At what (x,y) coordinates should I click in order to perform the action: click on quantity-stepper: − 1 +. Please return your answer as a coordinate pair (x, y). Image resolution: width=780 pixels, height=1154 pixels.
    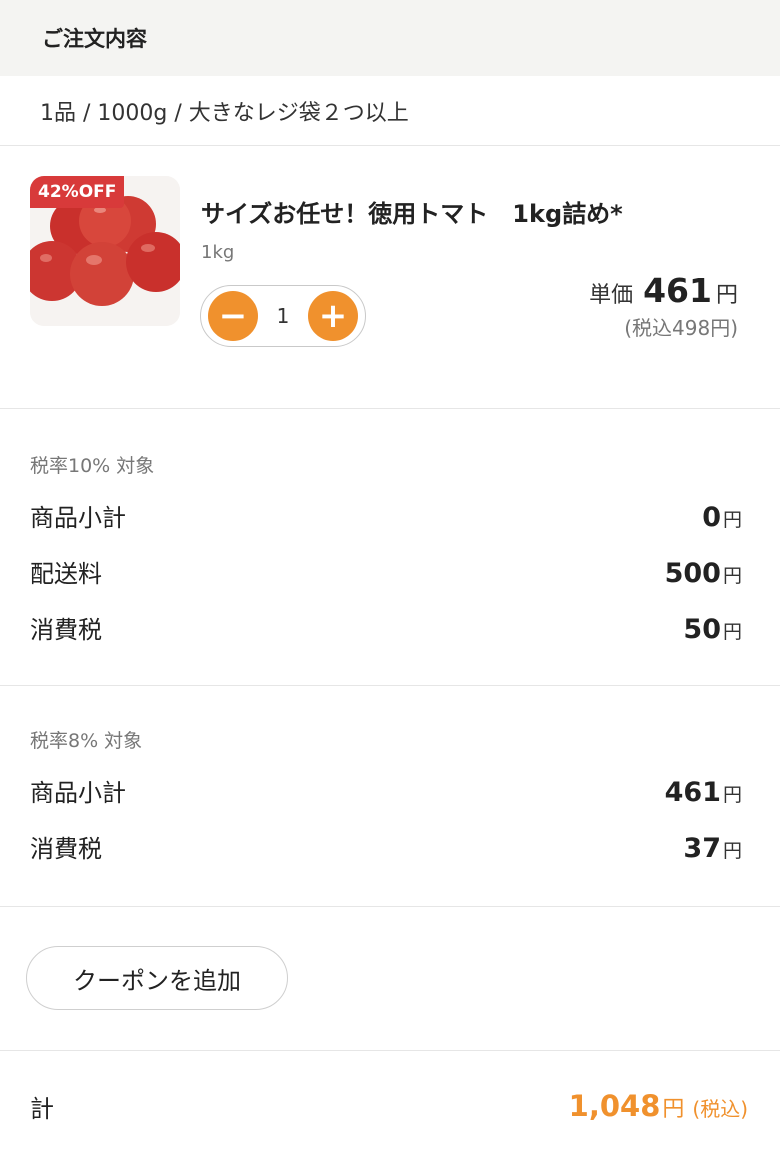
    Looking at the image, I should click on (283, 316).